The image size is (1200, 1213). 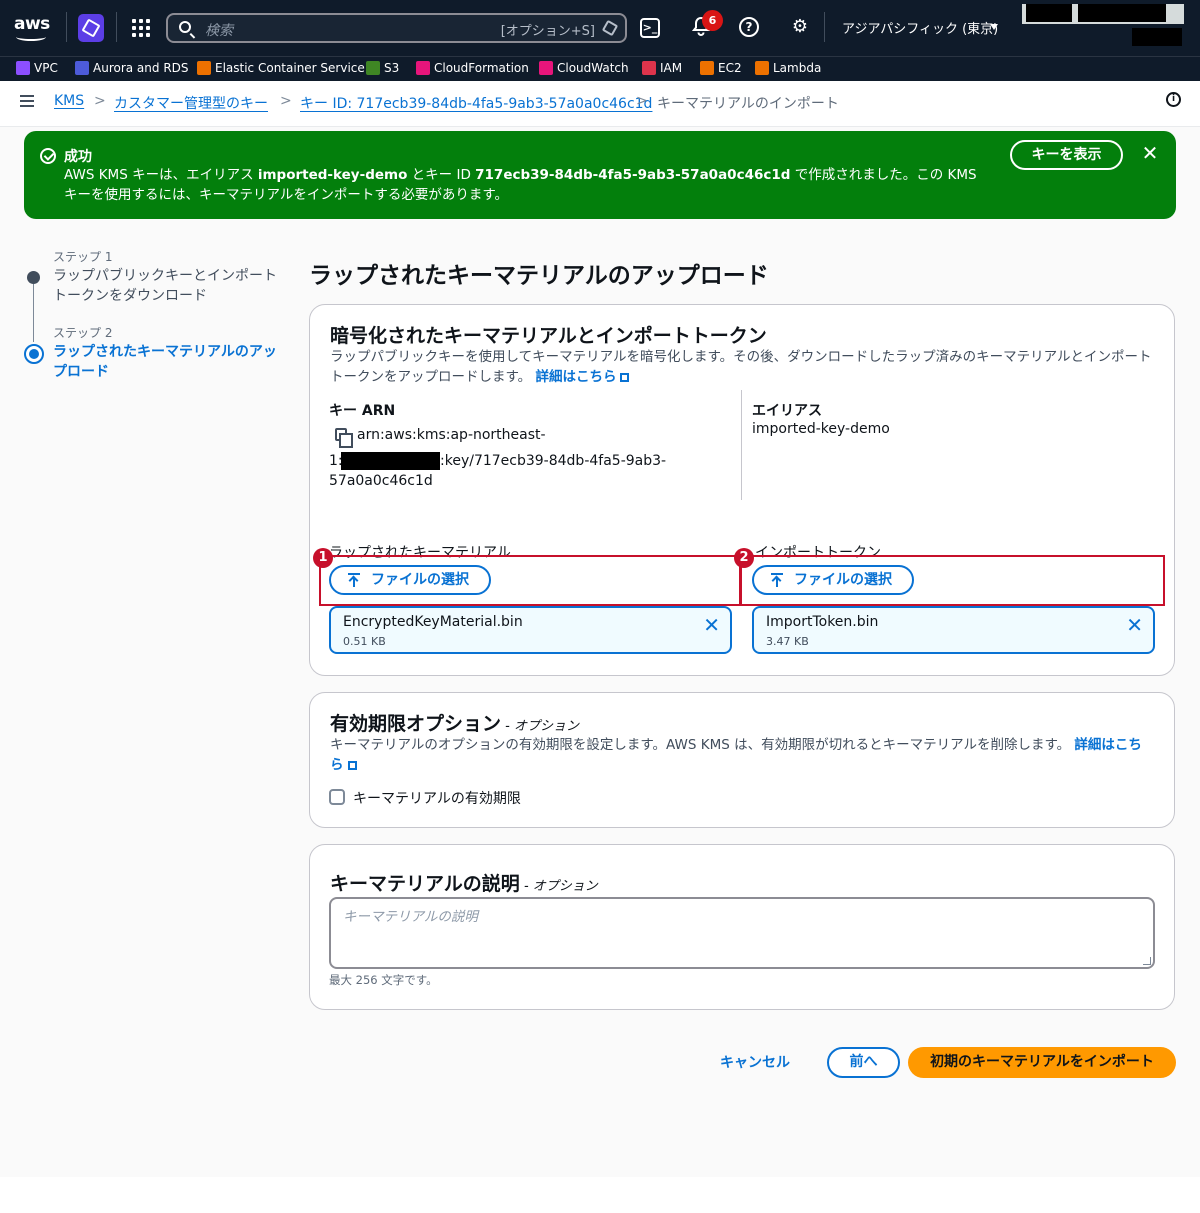 What do you see at coordinates (185, 27) in the screenshot?
I see `search-icon` at bounding box center [185, 27].